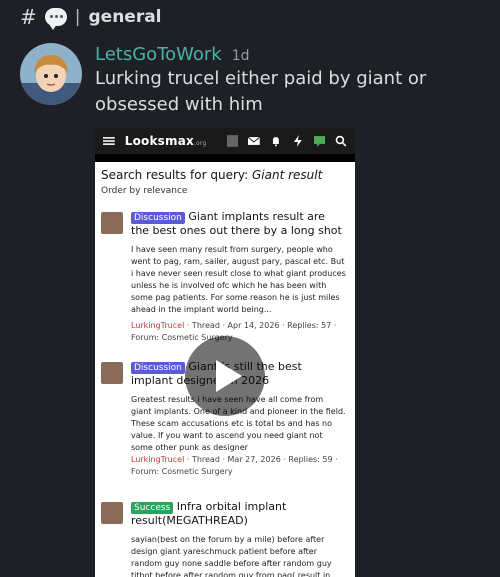  Describe the element at coordinates (254, 140) in the screenshot. I see `mail-icon` at that location.